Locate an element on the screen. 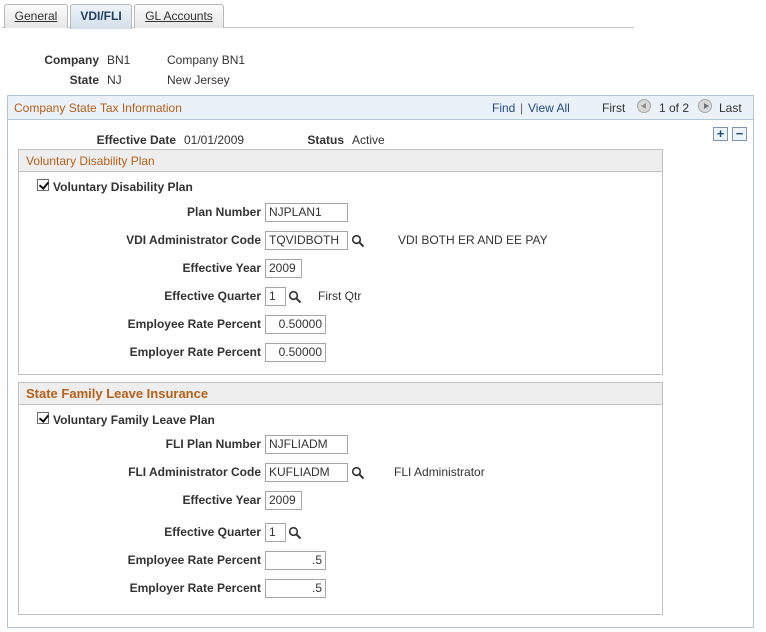 This screenshot has width=766, height=632. tab-gl-accounts: GL Accounts is located at coordinates (179, 16).